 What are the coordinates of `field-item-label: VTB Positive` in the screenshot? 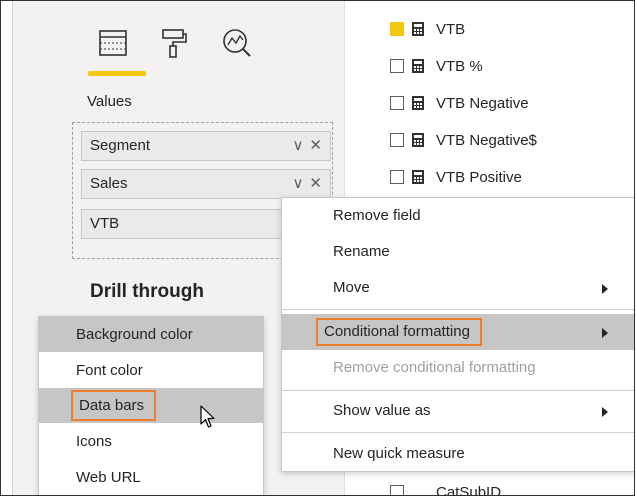 It's located at (479, 177).